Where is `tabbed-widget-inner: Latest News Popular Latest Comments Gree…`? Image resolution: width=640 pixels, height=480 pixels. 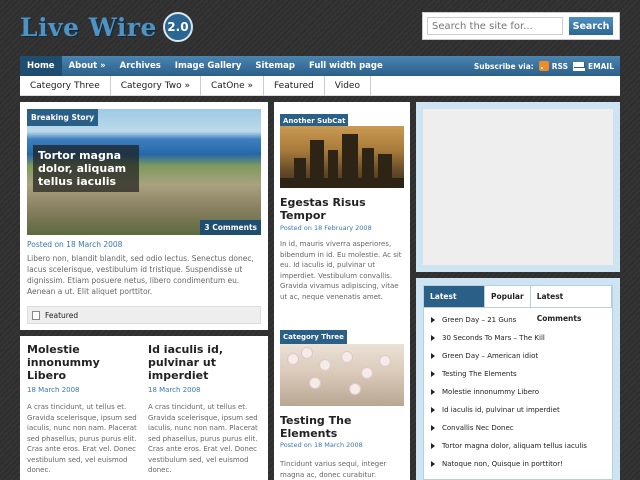
tabbed-widget-inner: Latest News Popular Latest Comments Gree… is located at coordinates (518, 382).